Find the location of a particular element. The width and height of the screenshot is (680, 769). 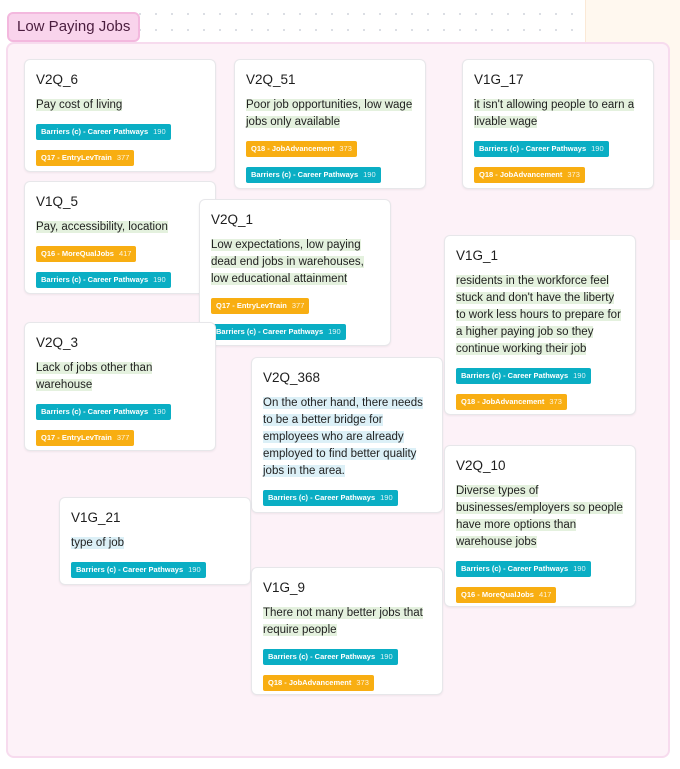

card-id: V1Q_5 is located at coordinates (57, 201).